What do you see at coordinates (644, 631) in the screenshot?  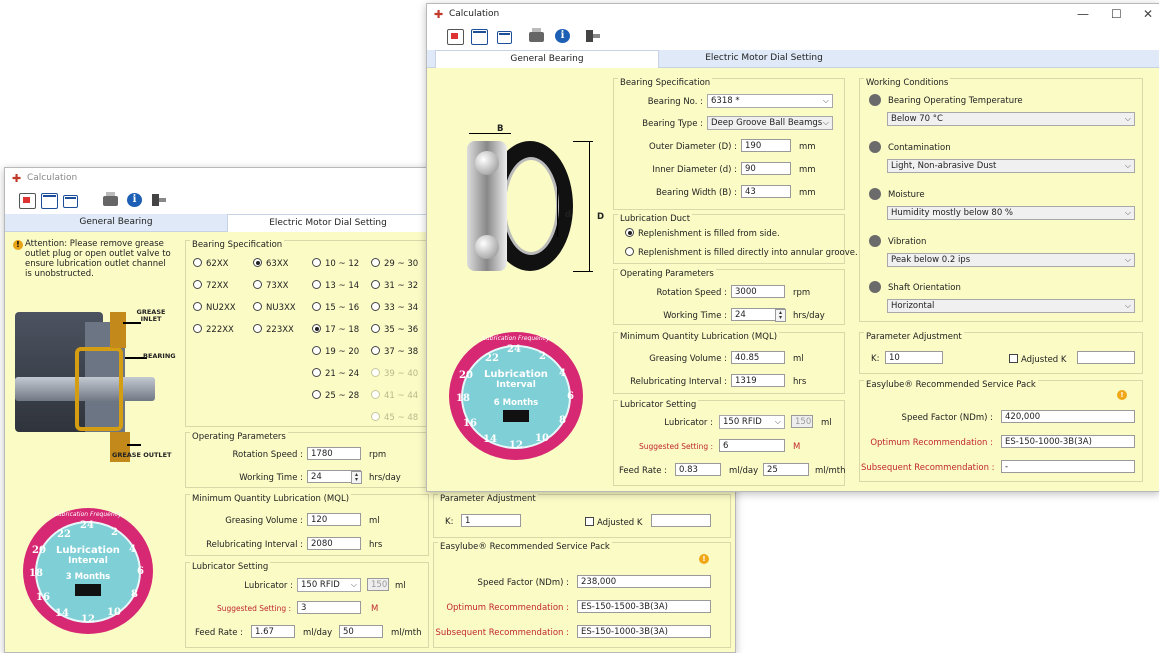 I see `subsequent-recommendation-field: ES-150-1000-3B(3A)` at bounding box center [644, 631].